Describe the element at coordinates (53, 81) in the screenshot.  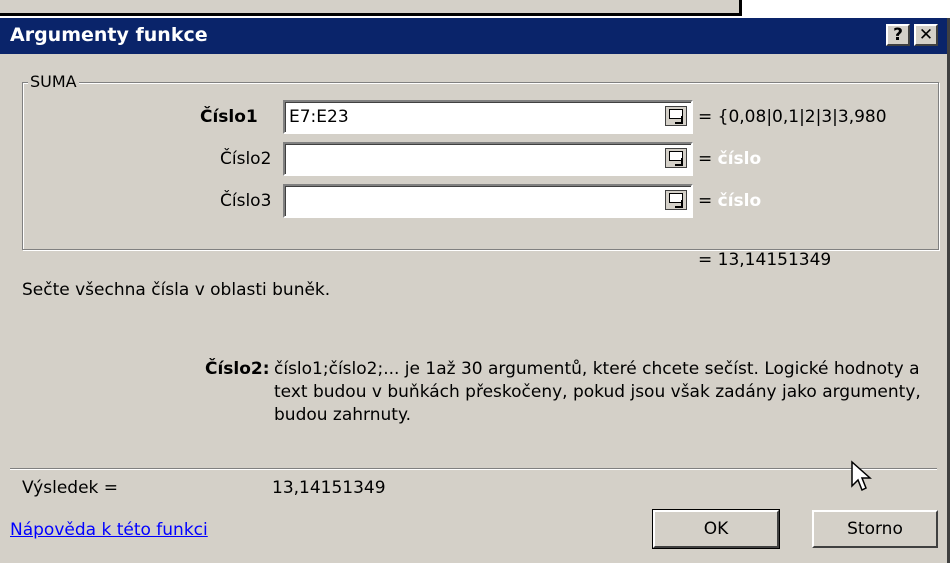
I see `function-name: SUMA` at that location.